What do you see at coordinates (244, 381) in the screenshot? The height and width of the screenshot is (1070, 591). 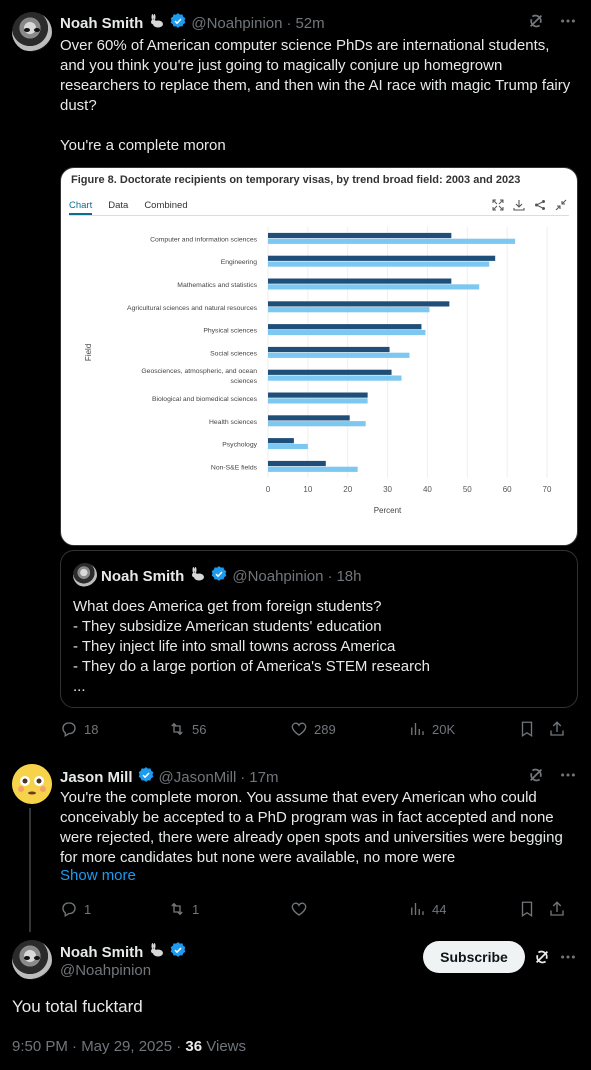 I see `category-label: sciences` at bounding box center [244, 381].